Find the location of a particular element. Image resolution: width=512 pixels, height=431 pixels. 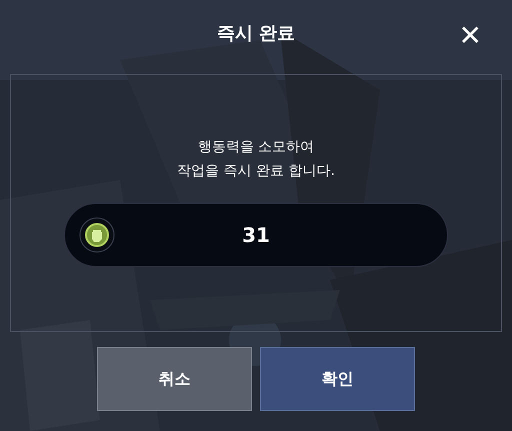

close-button: ✕ is located at coordinates (470, 36).